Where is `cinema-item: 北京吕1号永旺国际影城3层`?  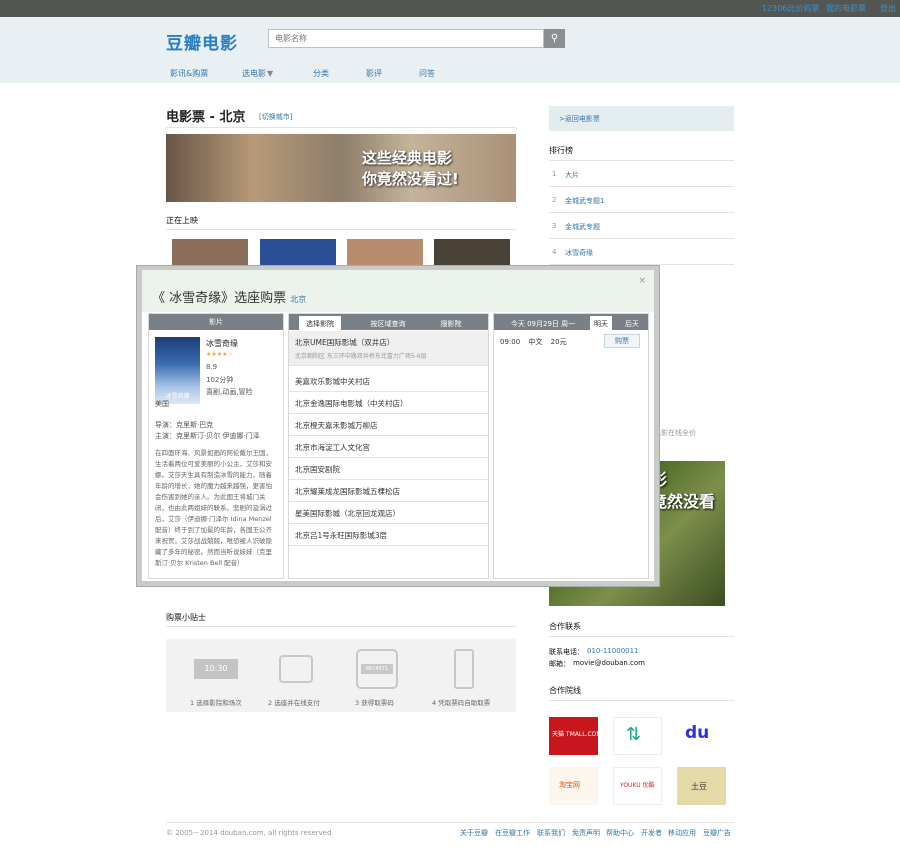
cinema-item: 北京吕1号永旺国际影城3层 is located at coordinates (388, 535).